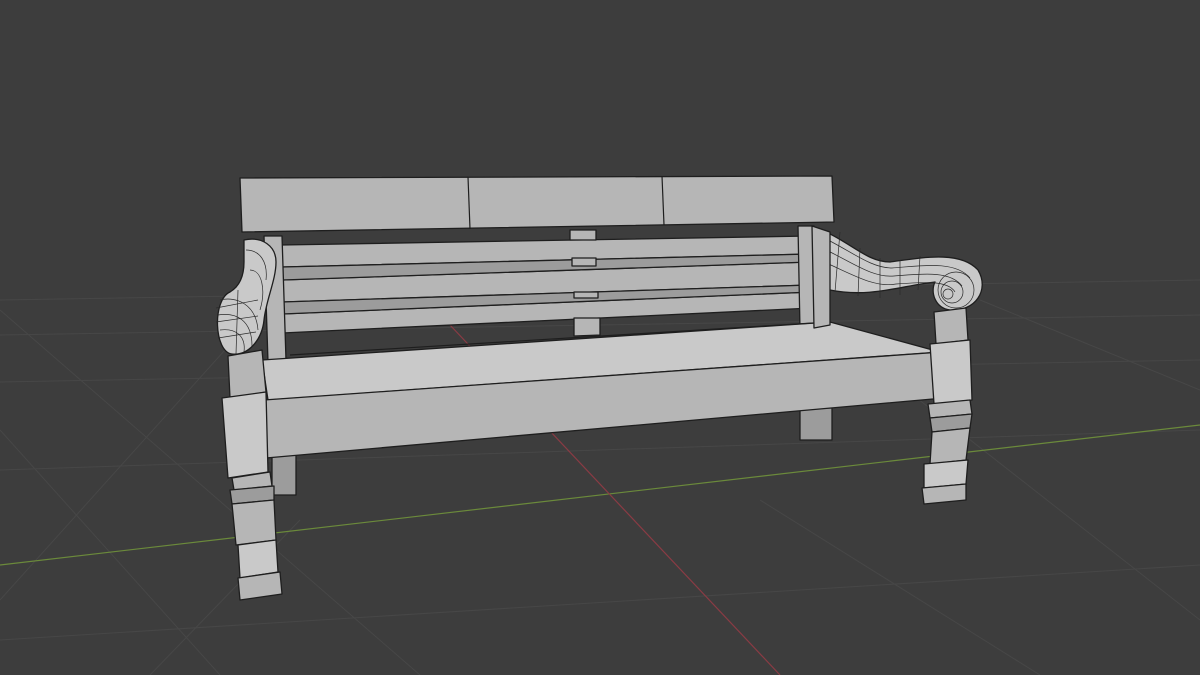 This screenshot has height=675, width=1200. I want to click on back-right-rear-leg, so click(816, 424).